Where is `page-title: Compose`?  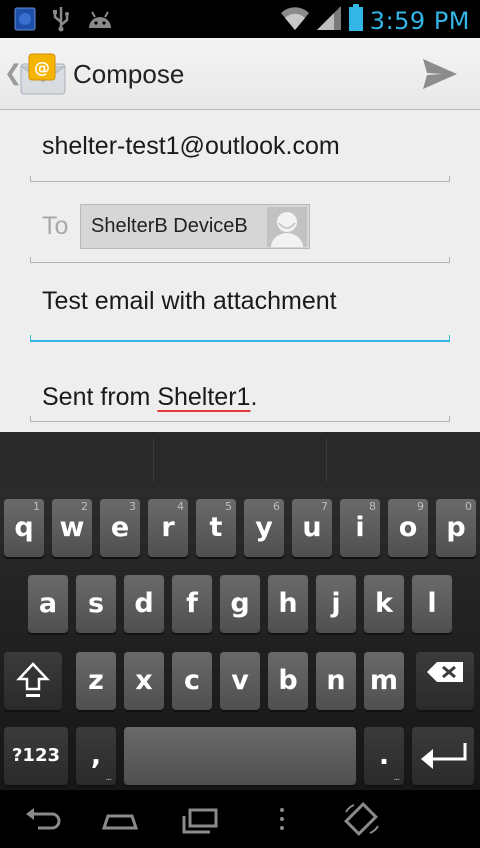
page-title: Compose is located at coordinates (129, 74).